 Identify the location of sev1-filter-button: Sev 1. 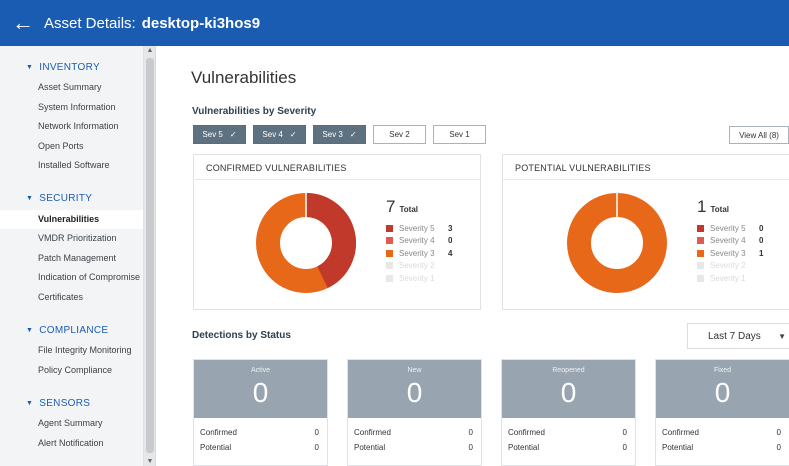
(459, 134).